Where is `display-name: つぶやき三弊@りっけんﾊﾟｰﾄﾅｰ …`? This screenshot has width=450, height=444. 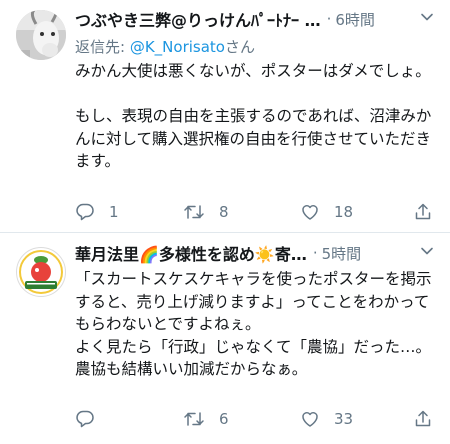 display-name: つぶやき三弊@りっけんﾊﾟｰﾄﾅｰ … is located at coordinates (198, 19).